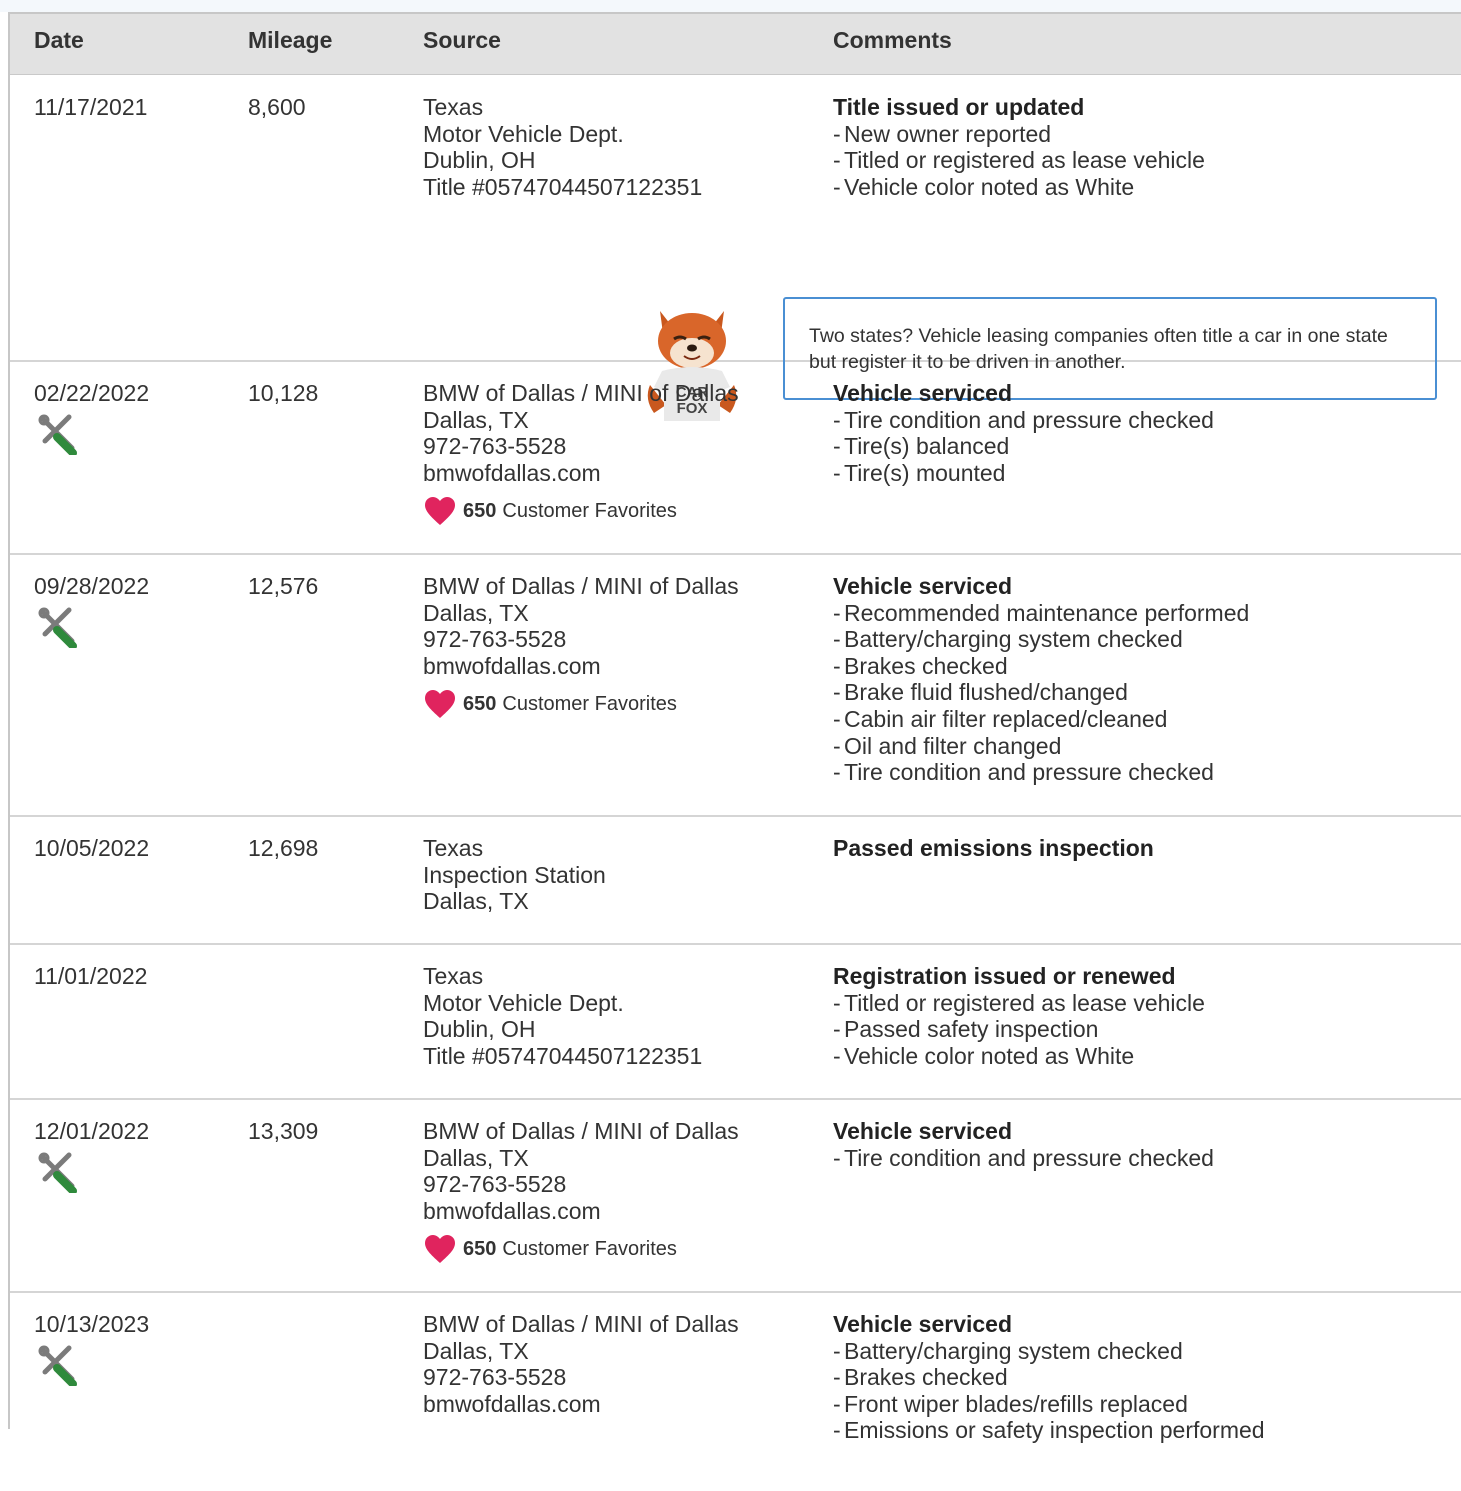 The height and width of the screenshot is (1491, 1461). What do you see at coordinates (1000, 718) in the screenshot?
I see `comment-item: - Cabin air filter replaced/cleaned` at bounding box center [1000, 718].